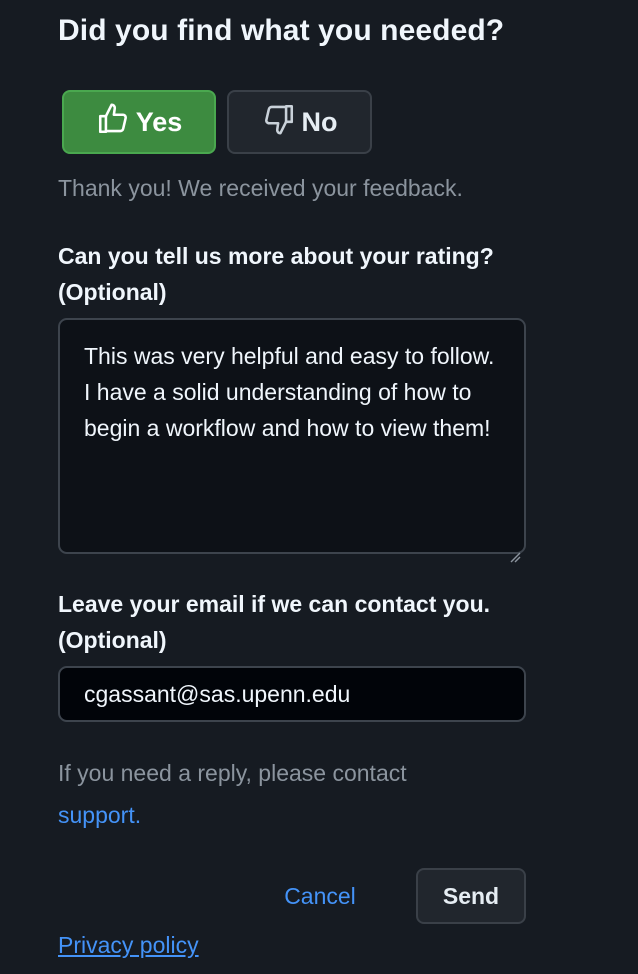 Image resolution: width=638 pixels, height=974 pixels. I want to click on email-optional: (Optional), so click(112, 640).